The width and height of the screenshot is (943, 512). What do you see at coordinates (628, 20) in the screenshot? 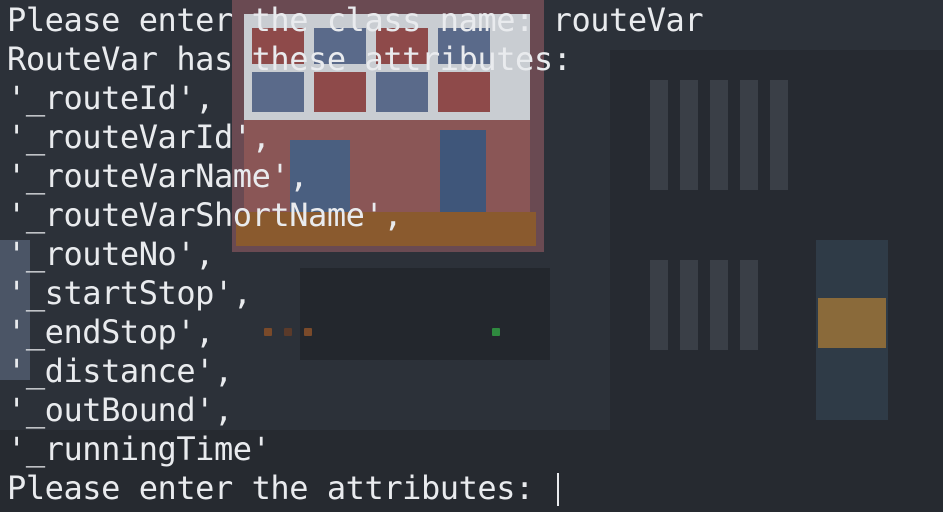
I see `class-name-input-value: routeVar` at bounding box center [628, 20].